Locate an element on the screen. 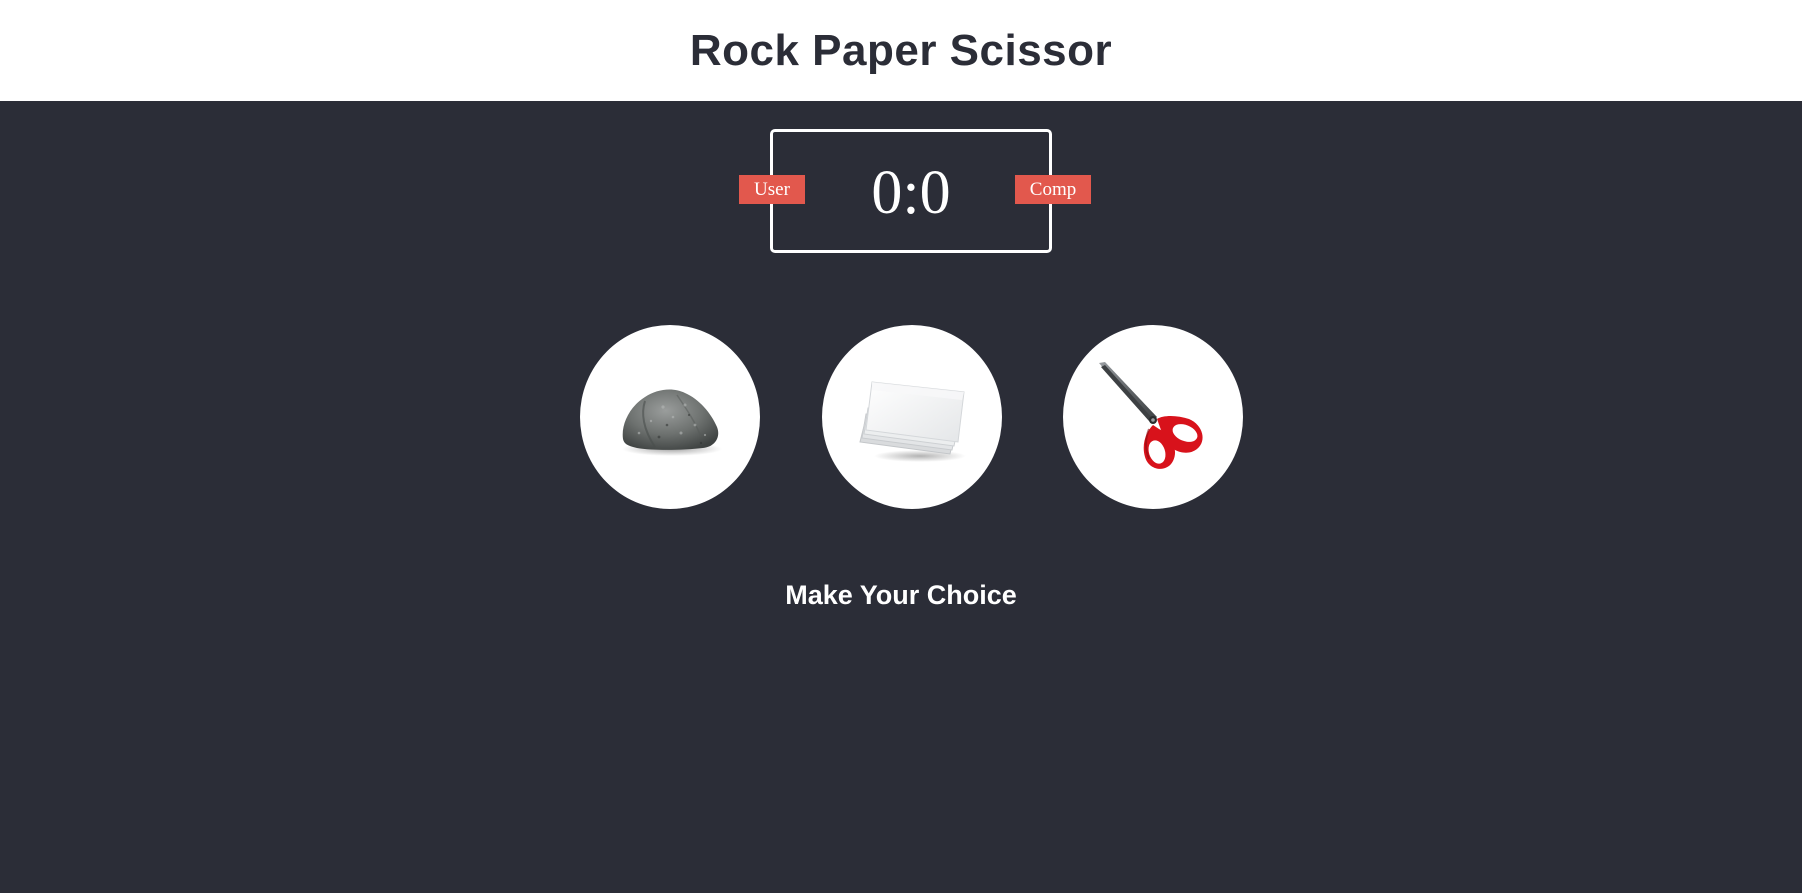  message-container: Make Your Choice is located at coordinates (901, 595).